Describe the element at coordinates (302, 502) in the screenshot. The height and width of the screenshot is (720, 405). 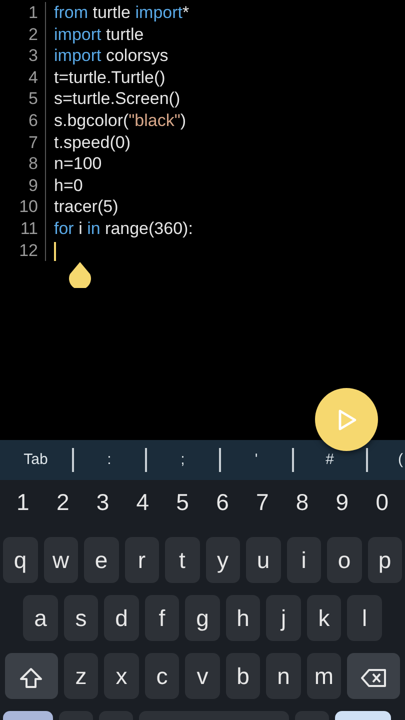
I see `keyboard-key: 8` at that location.